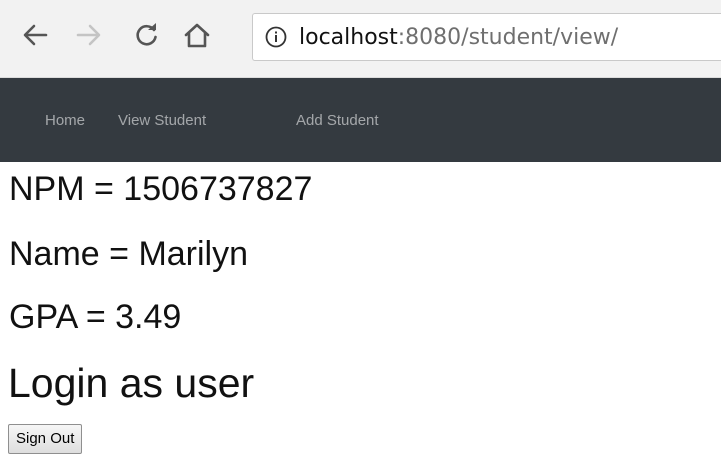 Image resolution: width=721 pixels, height=457 pixels. Describe the element at coordinates (35, 35) in the screenshot. I see `back-arrow-icon` at that location.